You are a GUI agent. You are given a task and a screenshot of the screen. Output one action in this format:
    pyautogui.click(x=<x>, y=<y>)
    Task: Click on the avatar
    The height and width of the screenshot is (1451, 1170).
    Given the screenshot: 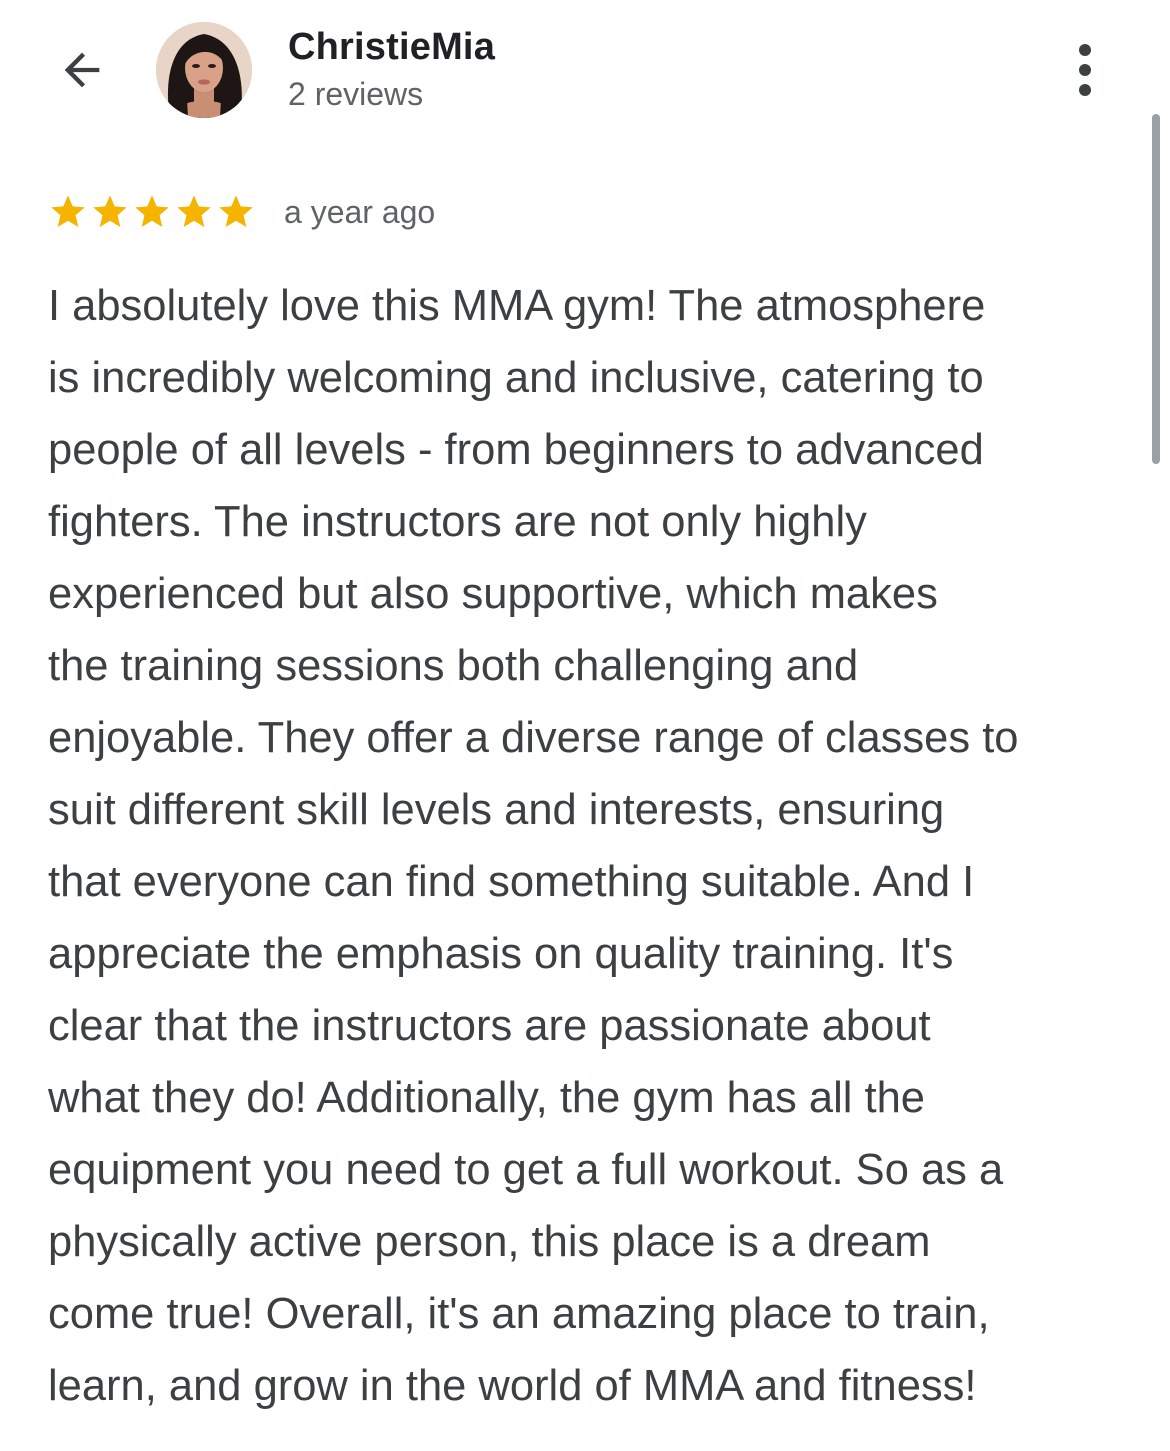 What is the action you would take?
    pyautogui.click(x=204, y=70)
    